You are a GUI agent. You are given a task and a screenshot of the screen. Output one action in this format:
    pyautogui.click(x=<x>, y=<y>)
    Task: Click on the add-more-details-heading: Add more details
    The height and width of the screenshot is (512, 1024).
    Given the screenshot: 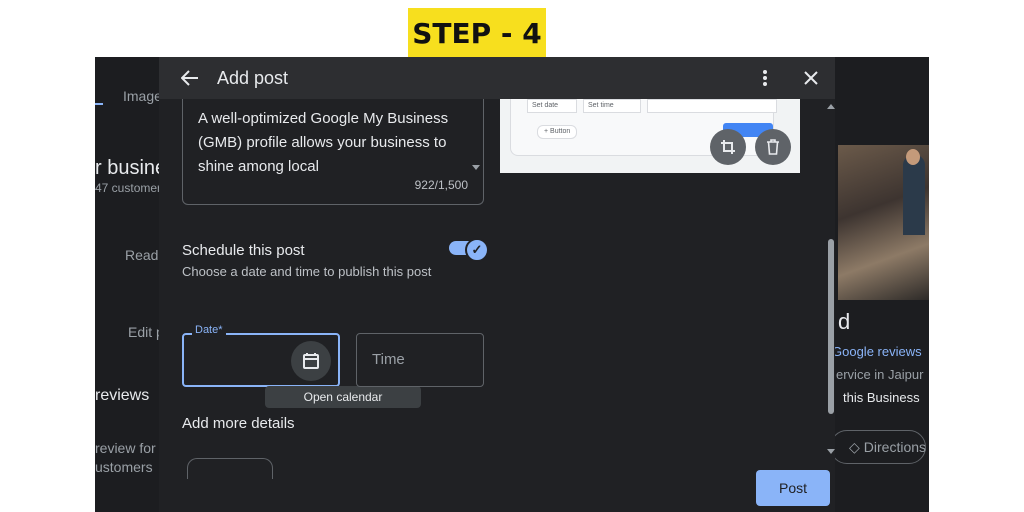 What is the action you would take?
    pyautogui.click(x=238, y=423)
    